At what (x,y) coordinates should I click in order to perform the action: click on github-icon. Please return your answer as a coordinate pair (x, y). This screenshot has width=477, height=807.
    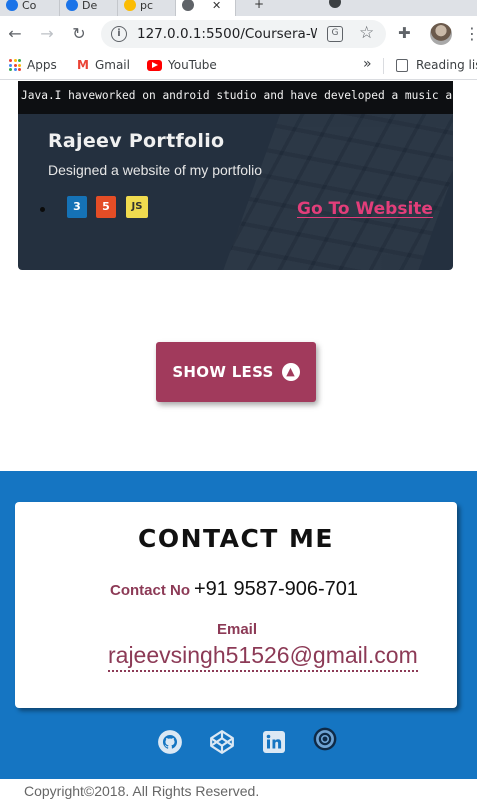
    Looking at the image, I should click on (170, 742).